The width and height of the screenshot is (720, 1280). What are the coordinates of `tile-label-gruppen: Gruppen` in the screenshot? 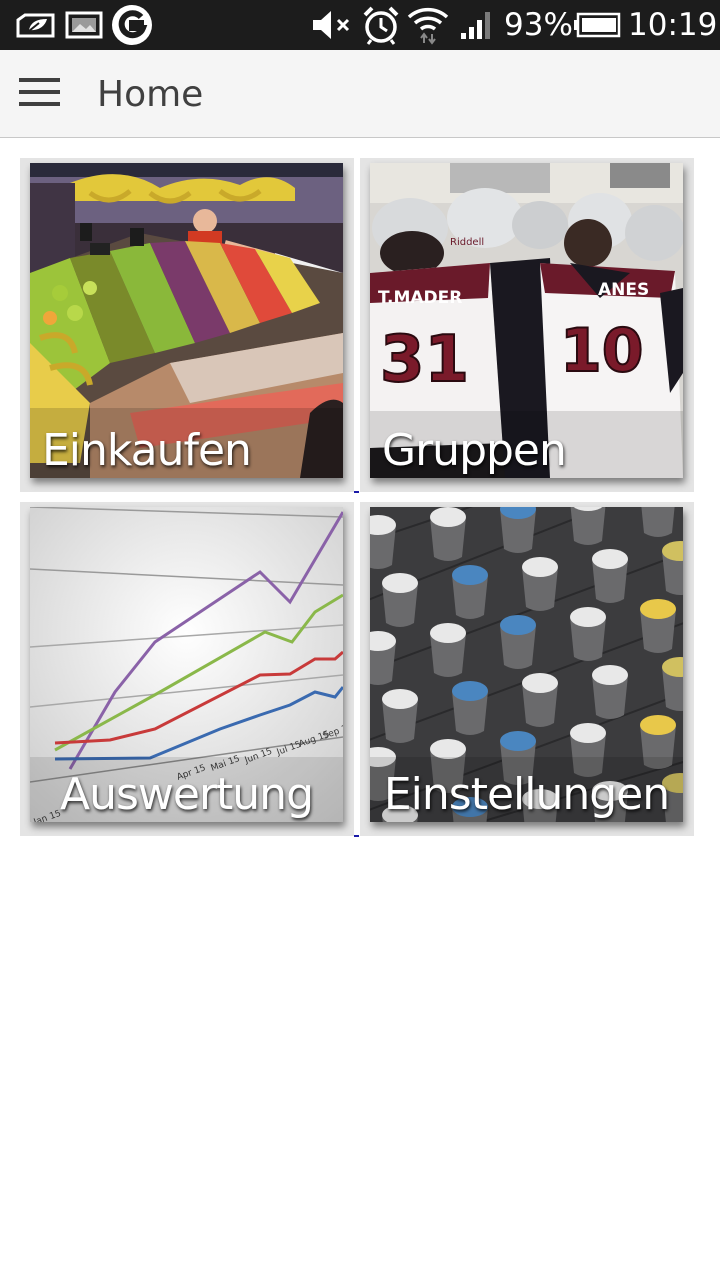 It's located at (474, 450).